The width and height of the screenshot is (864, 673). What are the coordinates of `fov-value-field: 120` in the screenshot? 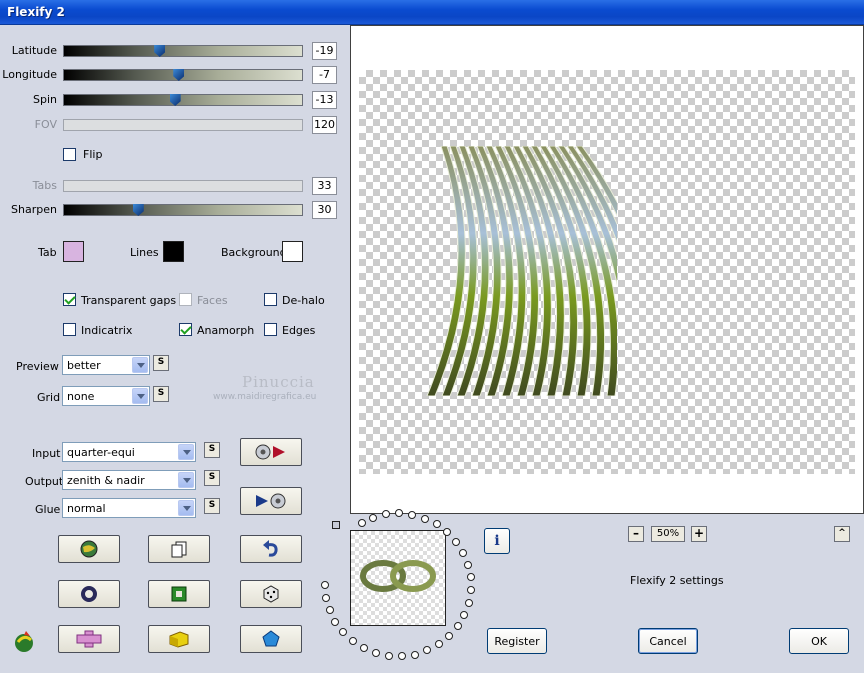 It's located at (324, 125).